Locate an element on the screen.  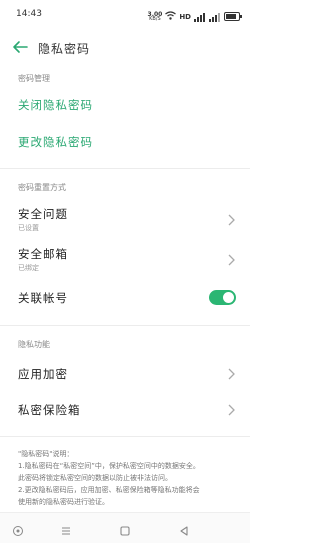
row-title: 关联帐号 is located at coordinates (43, 298).